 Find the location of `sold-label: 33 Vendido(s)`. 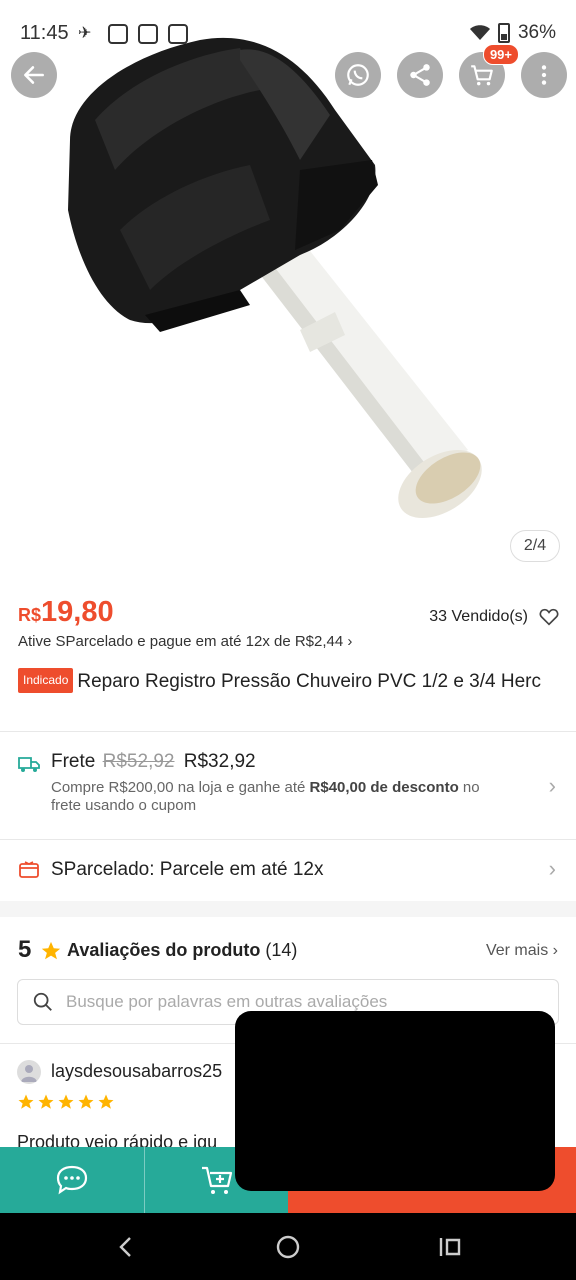

sold-label: 33 Vendido(s) is located at coordinates (478, 616).